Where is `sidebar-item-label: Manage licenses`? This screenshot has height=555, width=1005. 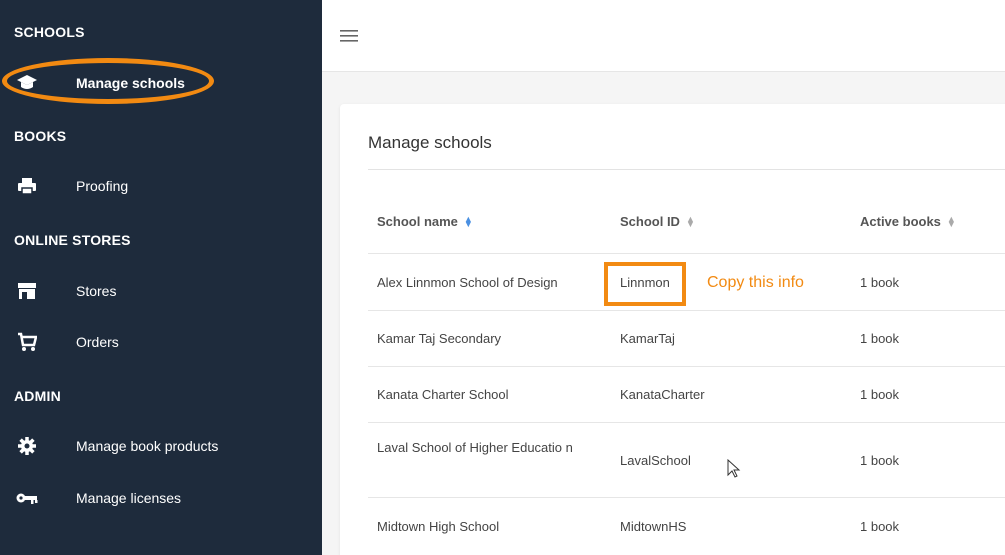
sidebar-item-label: Manage licenses is located at coordinates (129, 498).